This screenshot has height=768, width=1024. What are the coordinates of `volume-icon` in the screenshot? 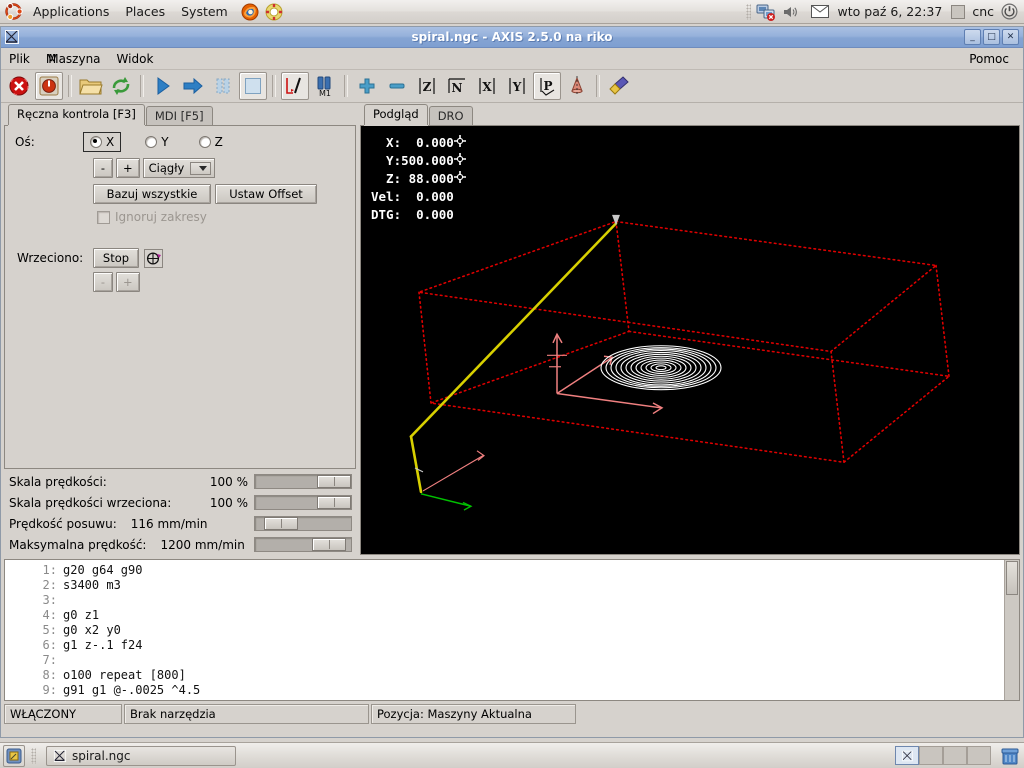 It's located at (790, 12).